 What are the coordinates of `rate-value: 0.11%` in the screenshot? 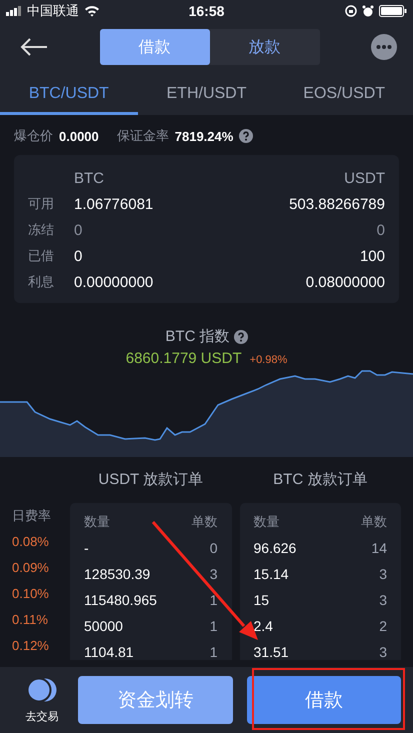 It's located at (30, 620).